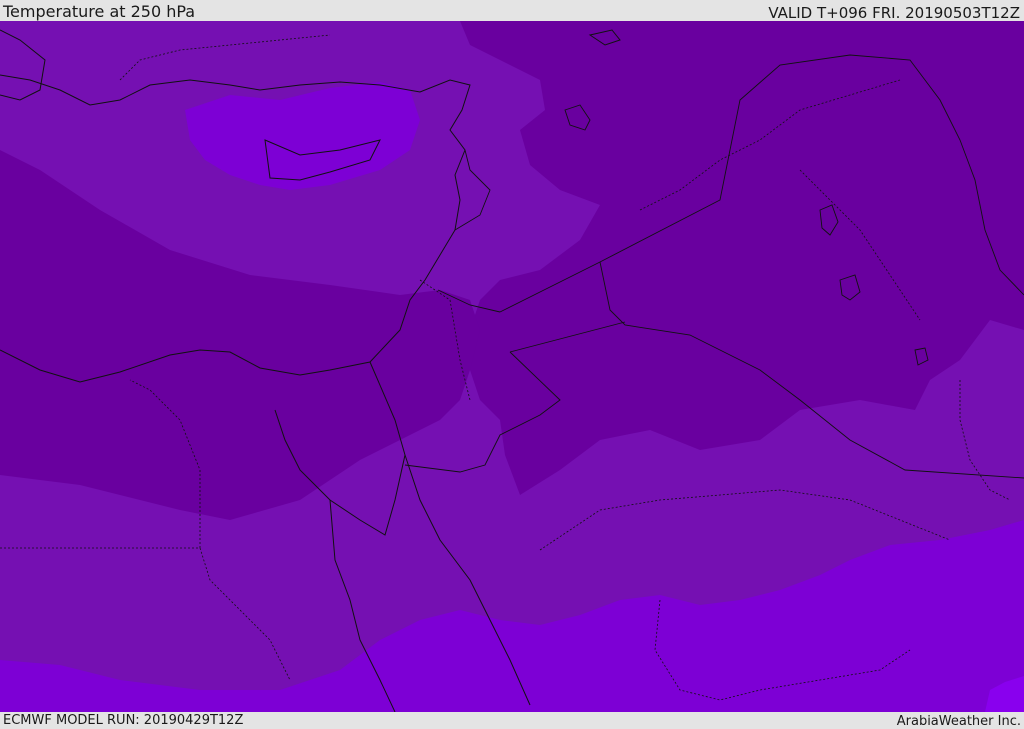 The width and height of the screenshot is (1024, 729). I want to click on valid-time-label: VALID T+096 FRI. 20190503T12Z, so click(894, 13).